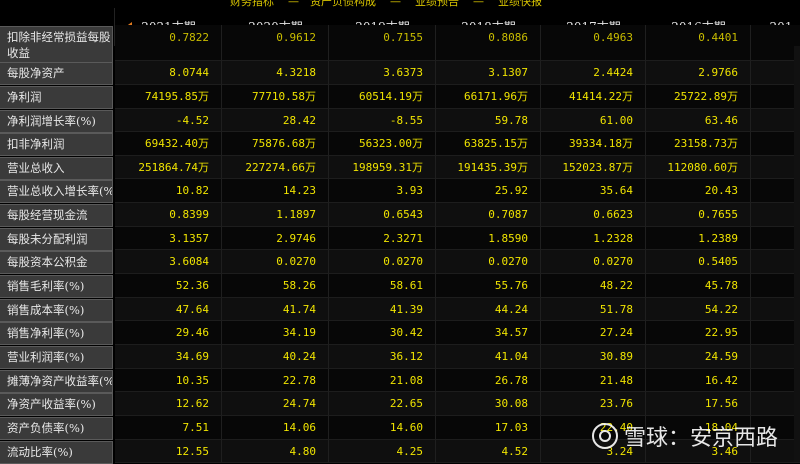 The width and height of the screenshot is (800, 464). I want to click on row-label: 净利润, so click(56, 97).